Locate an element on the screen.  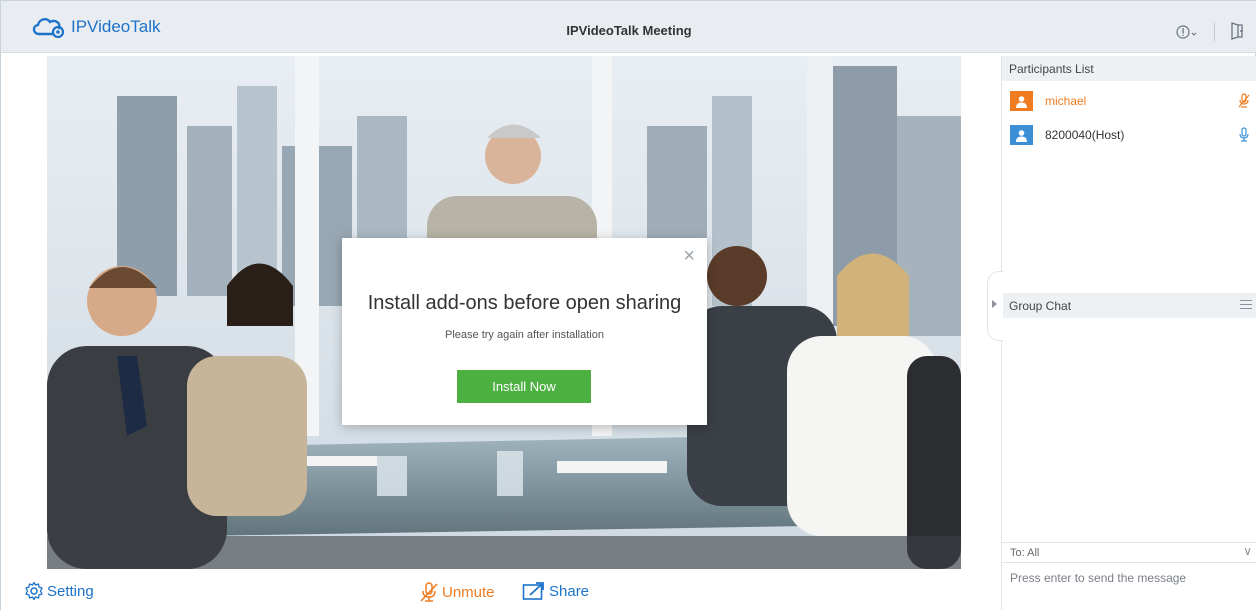
setting-label: Setting is located at coordinates (70, 591).